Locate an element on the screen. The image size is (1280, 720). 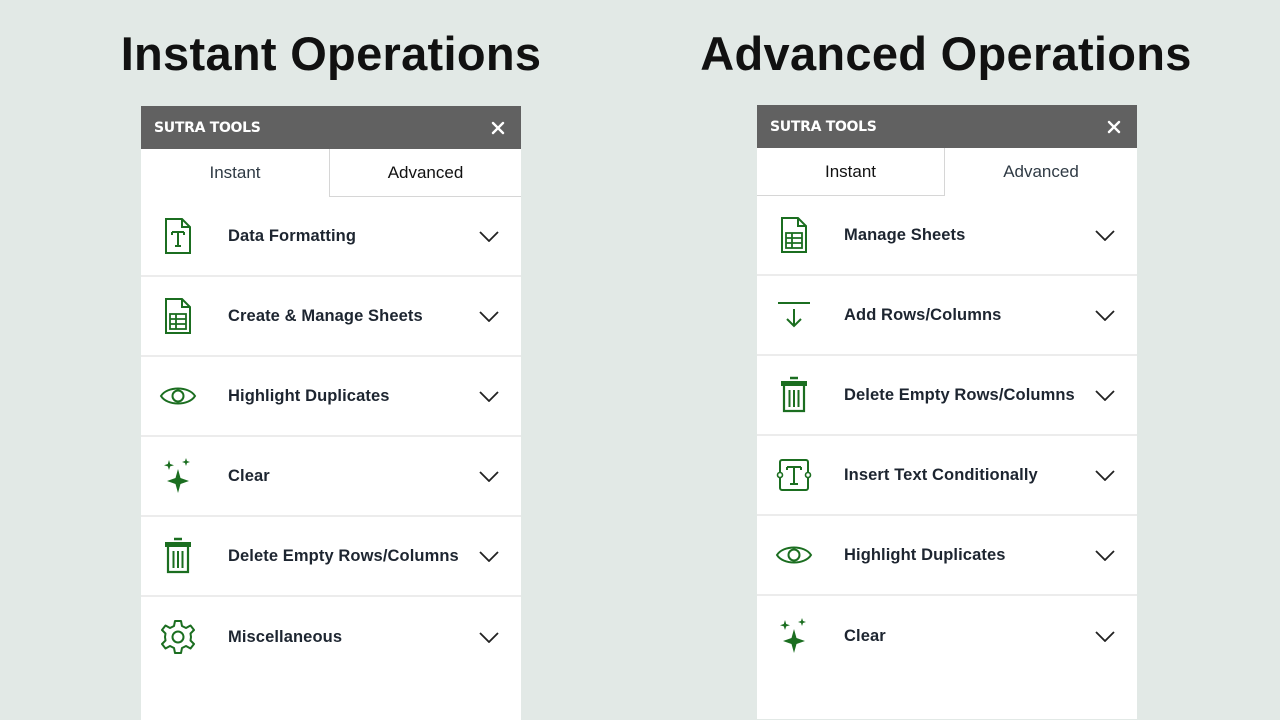
list-item-label: Data Formatting is located at coordinates (292, 235).